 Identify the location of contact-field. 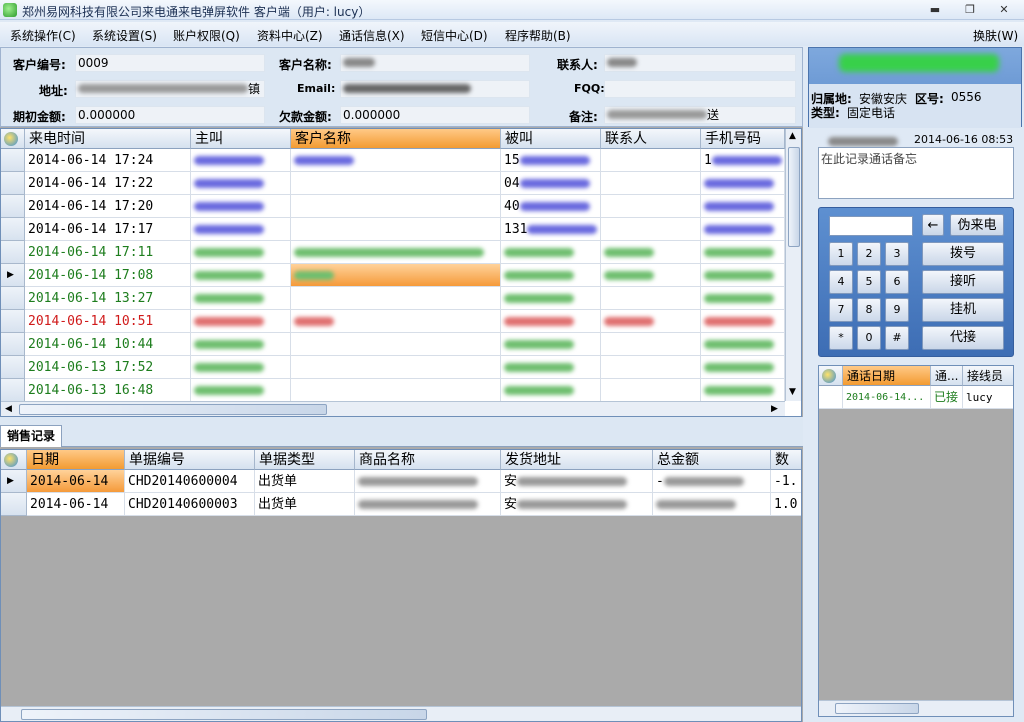
(700, 63).